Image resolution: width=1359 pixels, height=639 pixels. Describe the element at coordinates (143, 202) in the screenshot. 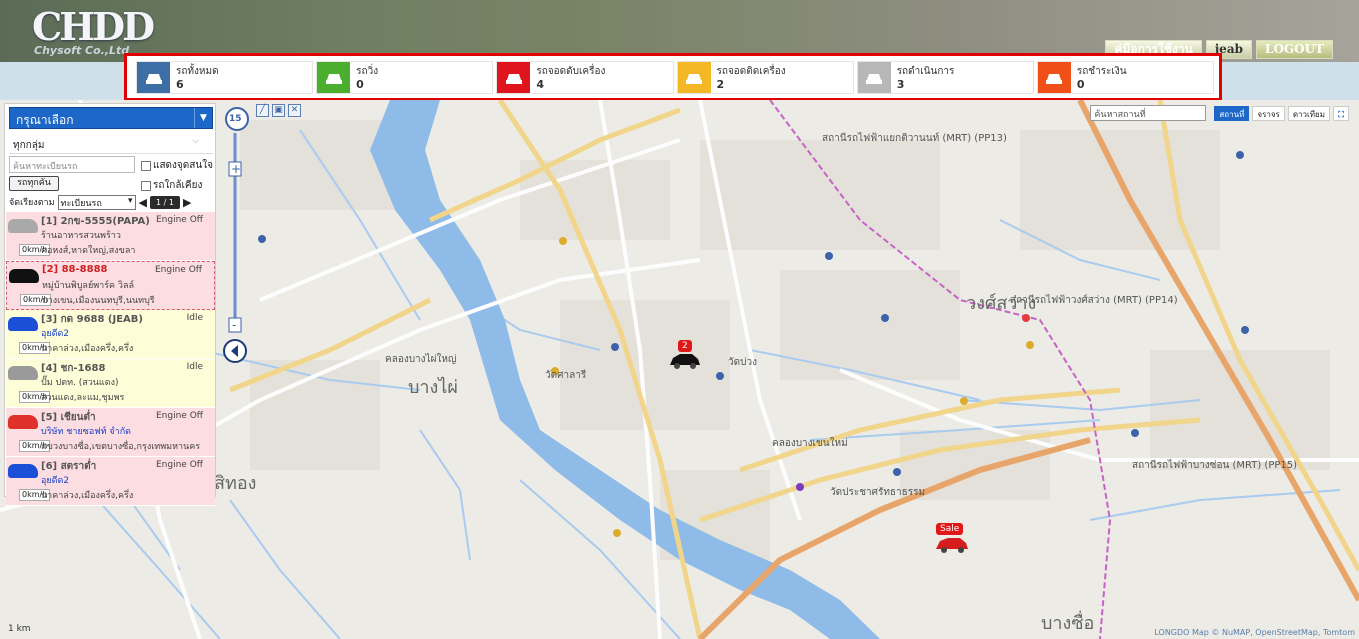

I see `prev-page-icon: ◀` at that location.